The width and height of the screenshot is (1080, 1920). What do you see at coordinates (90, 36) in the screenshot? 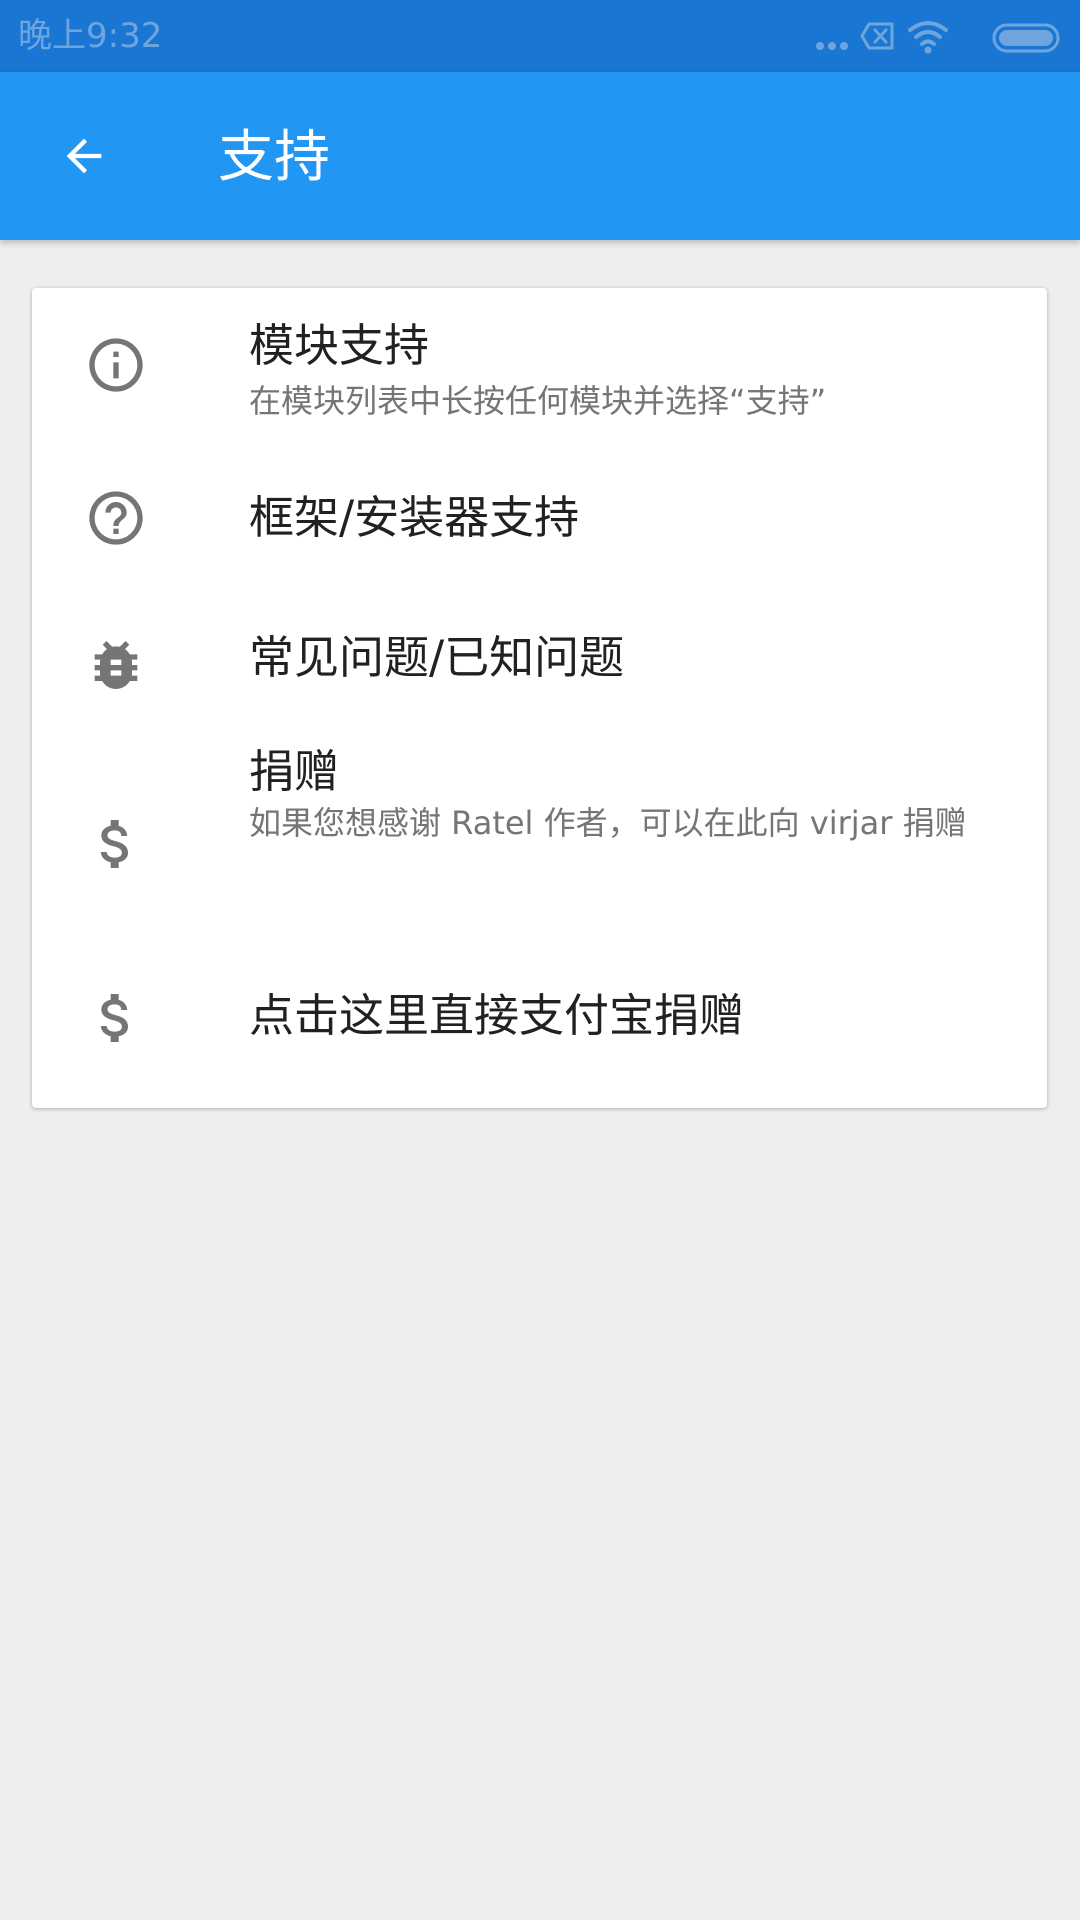
I see `status-time: 晚上9:32` at bounding box center [90, 36].